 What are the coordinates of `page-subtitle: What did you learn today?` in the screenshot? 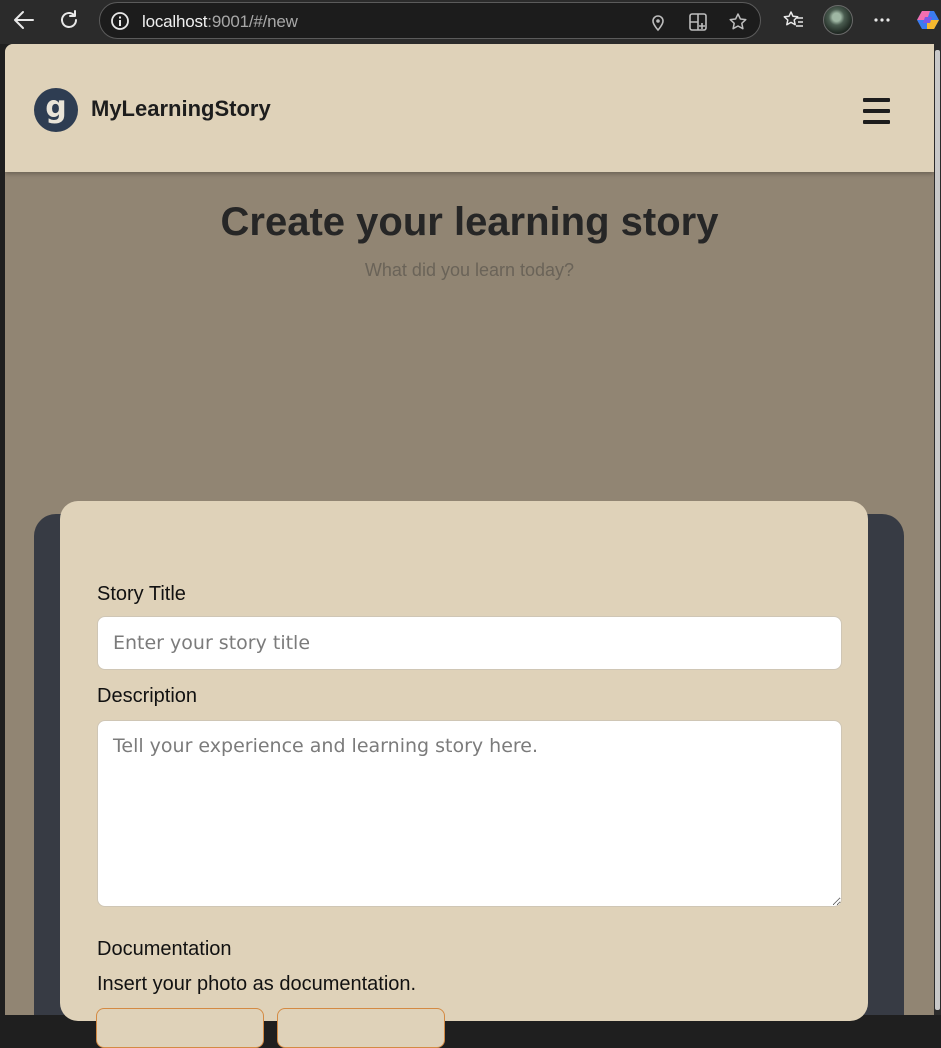 It's located at (469, 270).